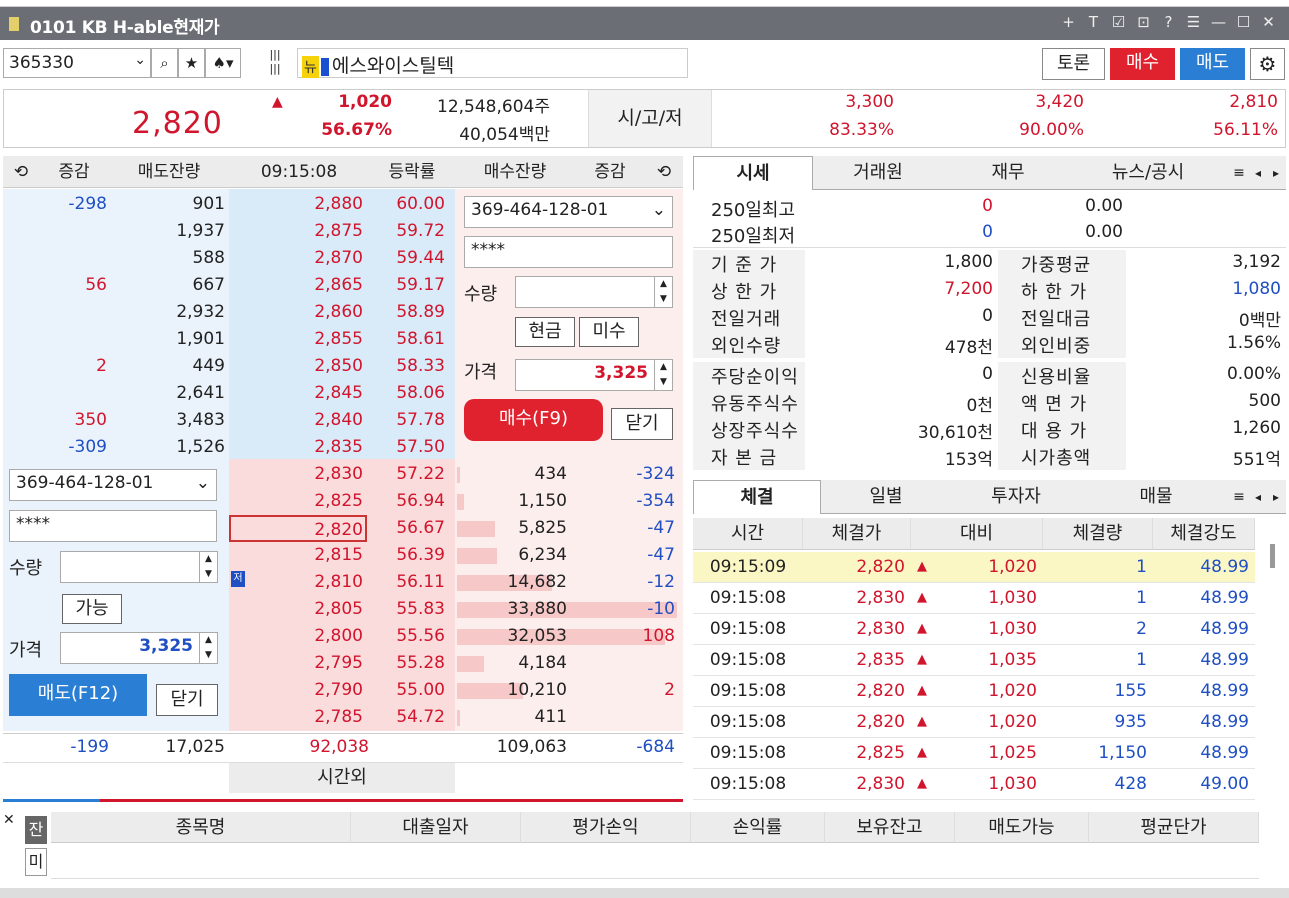 Image resolution: width=1289 pixels, height=898 pixels. I want to click on plus-icon: +, so click(1068, 22).